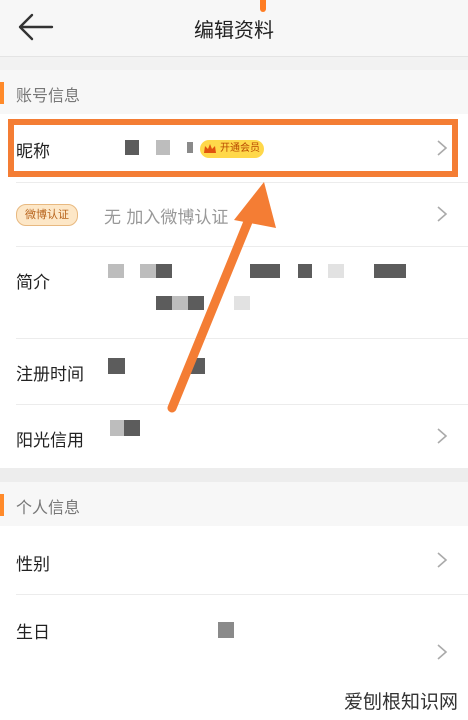 The width and height of the screenshot is (468, 720). I want to click on register-time-row: 注册时间, so click(234, 371).